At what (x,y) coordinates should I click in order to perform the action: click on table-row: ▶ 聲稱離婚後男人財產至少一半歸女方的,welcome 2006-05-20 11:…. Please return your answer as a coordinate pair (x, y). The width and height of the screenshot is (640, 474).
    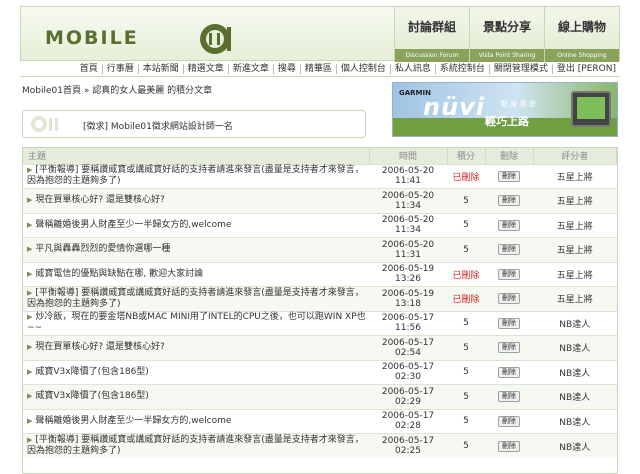
    Looking at the image, I should click on (320, 225).